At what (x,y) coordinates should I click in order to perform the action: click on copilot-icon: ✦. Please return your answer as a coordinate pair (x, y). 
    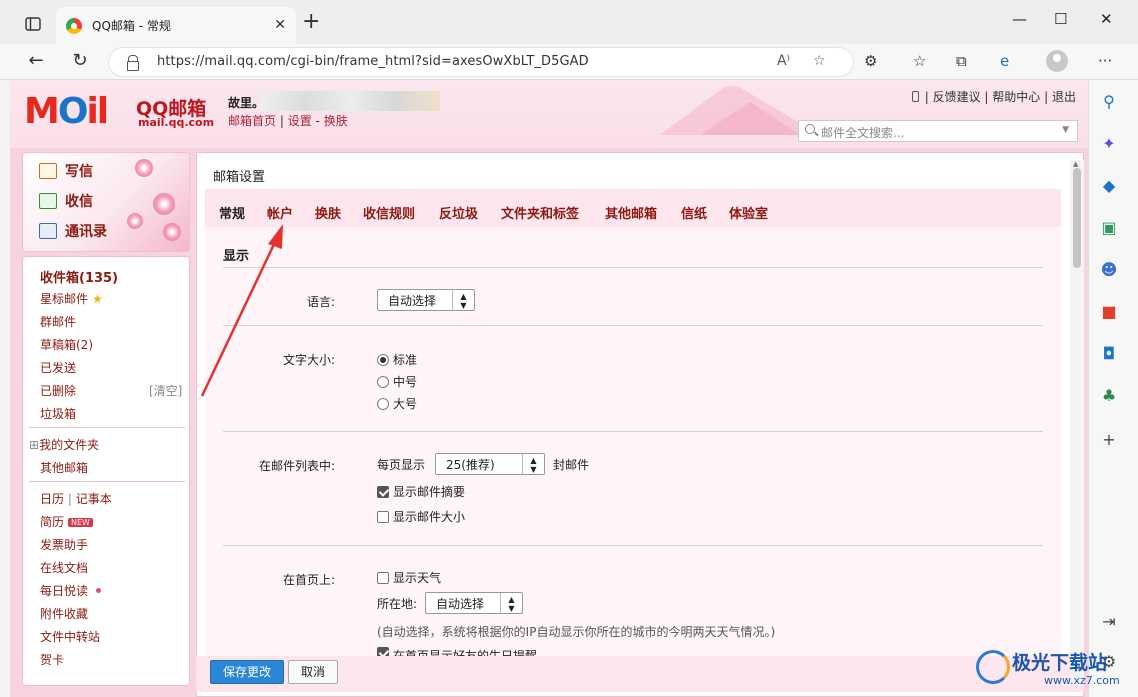
    Looking at the image, I should click on (1109, 144).